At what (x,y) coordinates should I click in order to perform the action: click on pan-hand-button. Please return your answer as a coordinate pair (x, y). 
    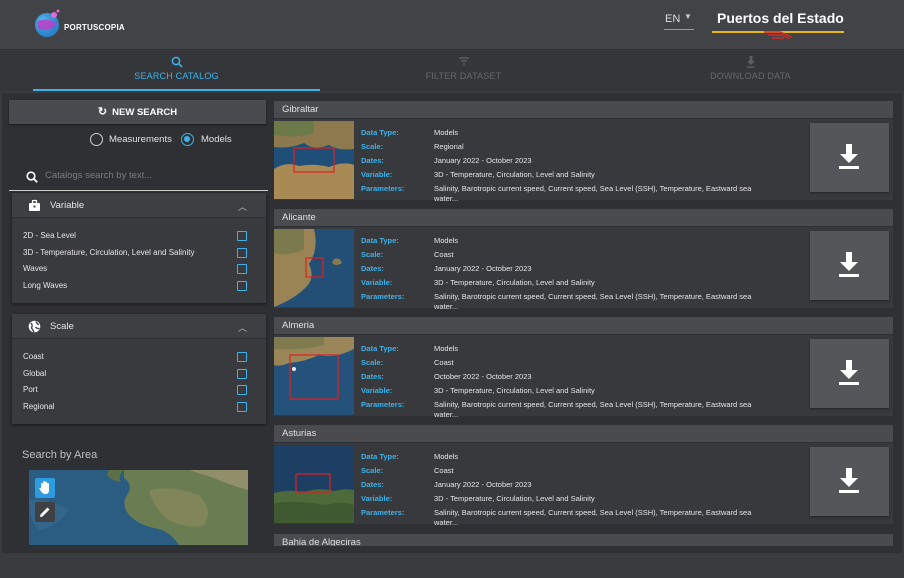
    Looking at the image, I should click on (45, 488).